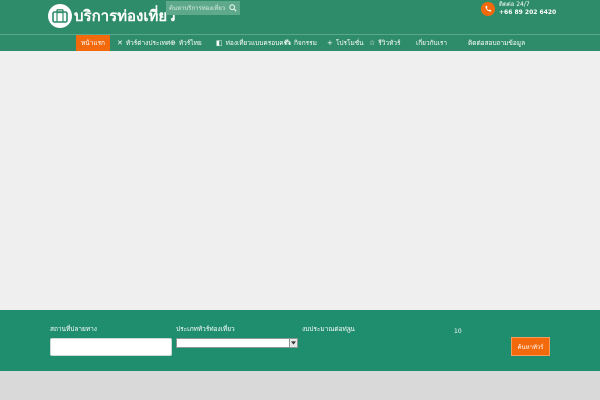 This screenshot has height=400, width=600. Describe the element at coordinates (190, 43) in the screenshot. I see `nav-item-label: ทัวร์ไทย` at that location.